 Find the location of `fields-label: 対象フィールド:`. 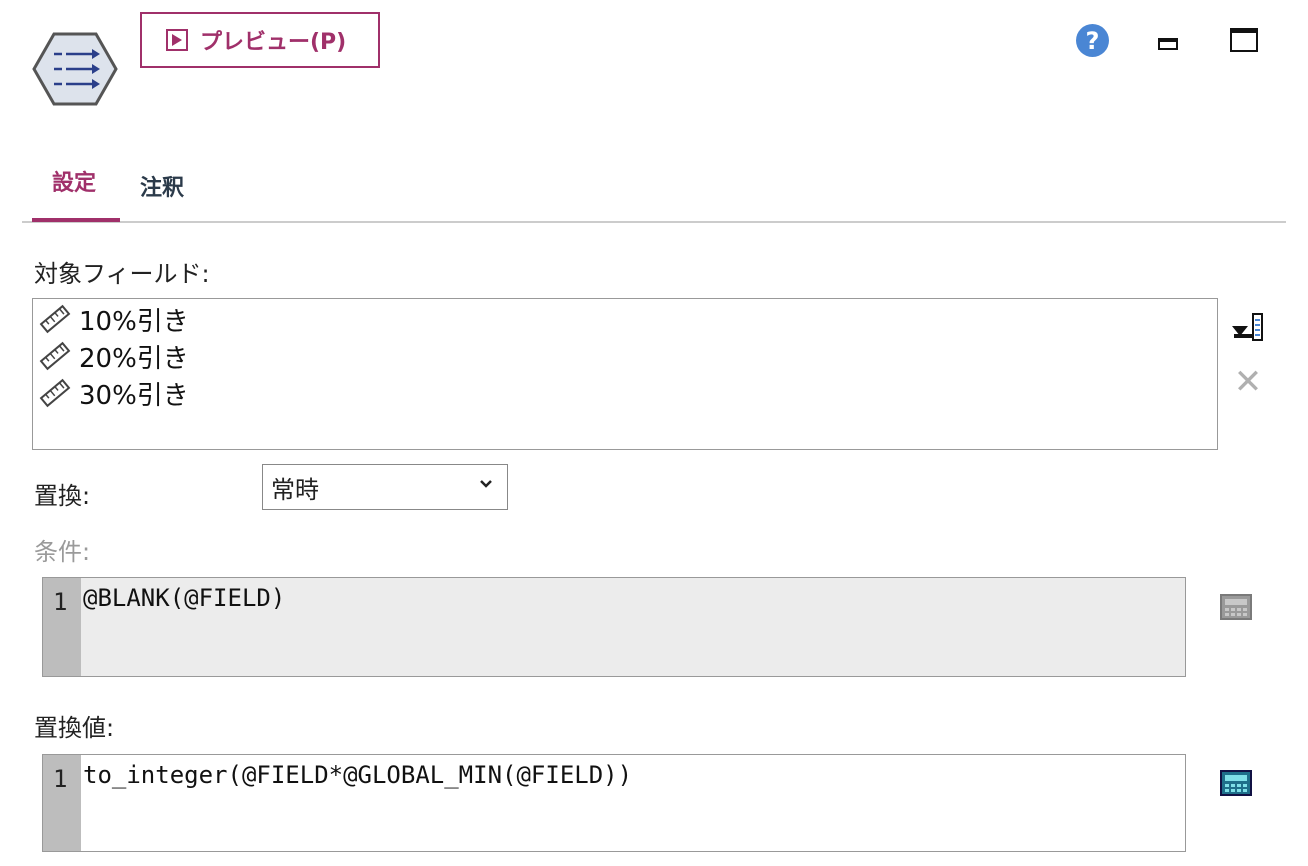

fields-label: 対象フィールド: is located at coordinates (122, 274).